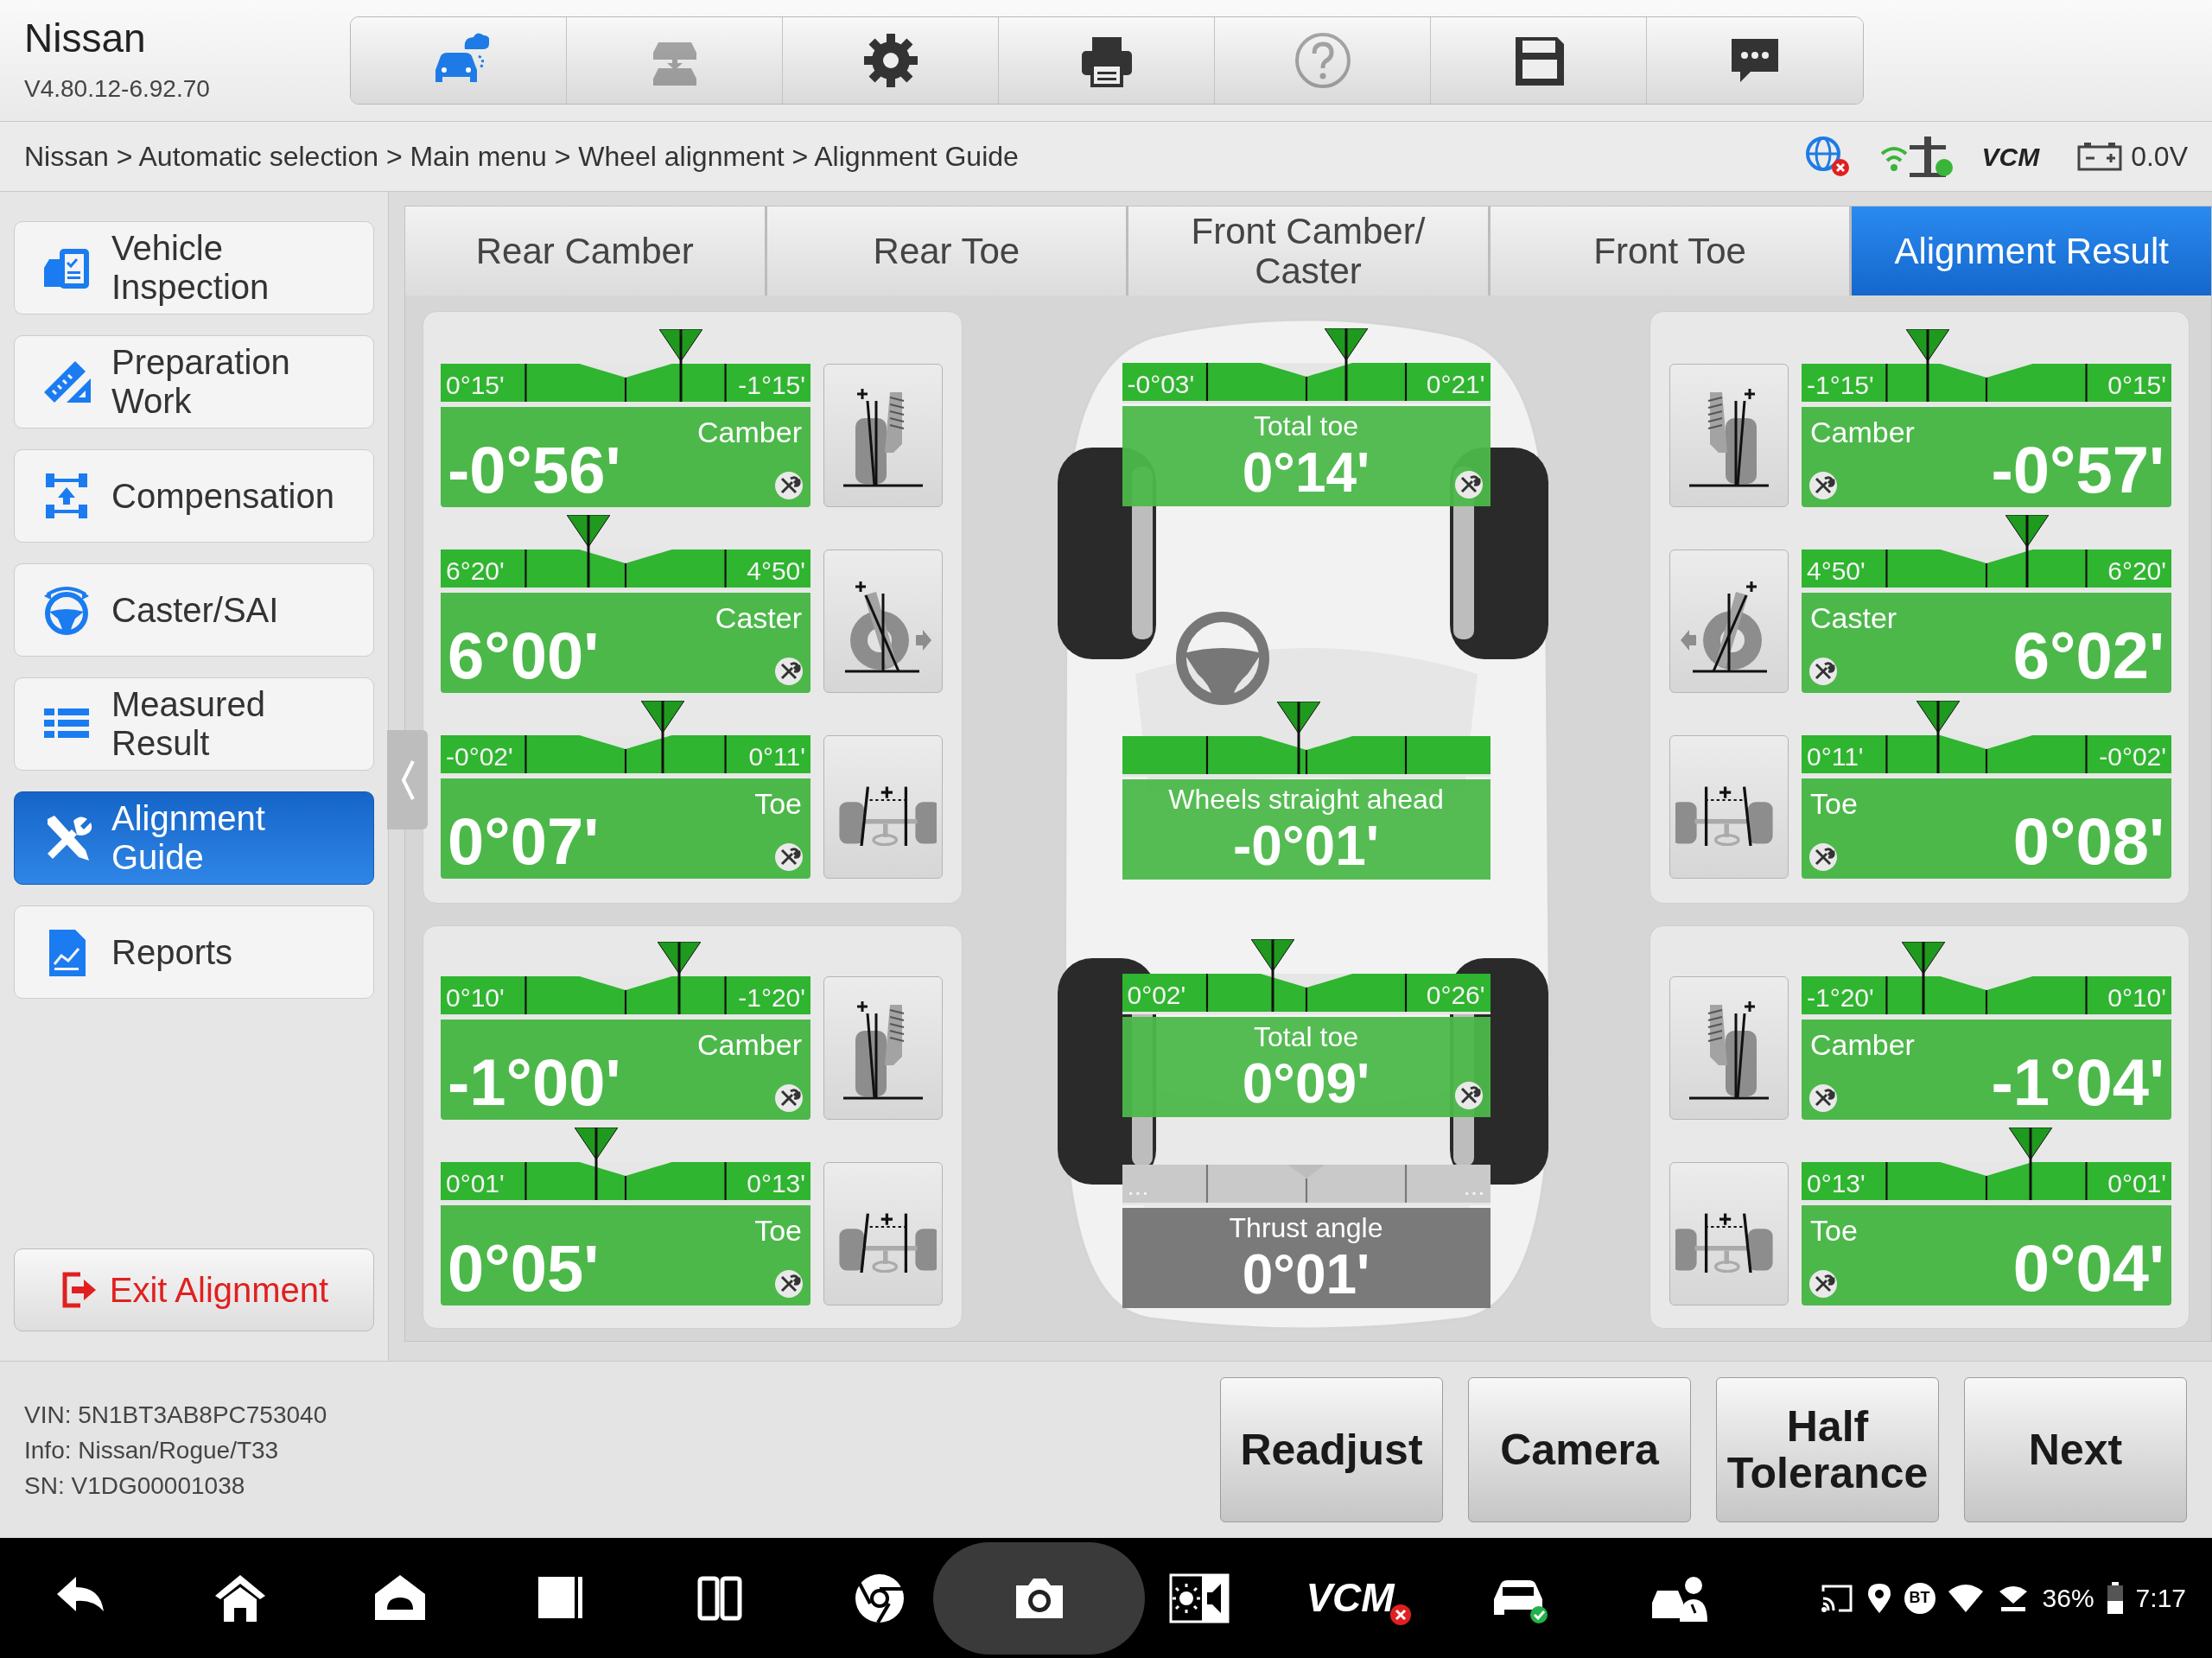 This screenshot has width=2212, height=1658. What do you see at coordinates (479, 757) in the screenshot?
I see `range-min-label: -0°02'` at bounding box center [479, 757].